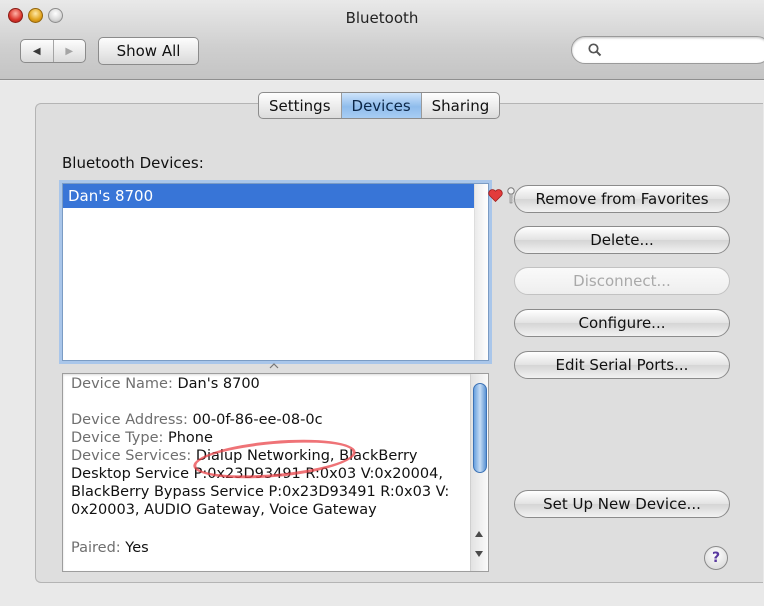 This screenshot has width=764, height=606. What do you see at coordinates (257, 420) in the screenshot?
I see `device-address-value: 00-0f-86-ee-08-0c` at bounding box center [257, 420].